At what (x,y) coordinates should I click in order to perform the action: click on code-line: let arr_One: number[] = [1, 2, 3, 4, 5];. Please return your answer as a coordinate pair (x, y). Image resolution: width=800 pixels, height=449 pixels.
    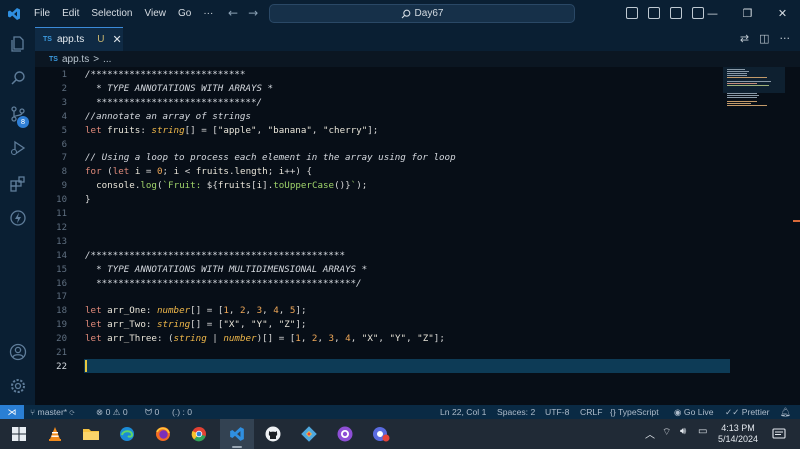
    Looking at the image, I should click on (195, 311).